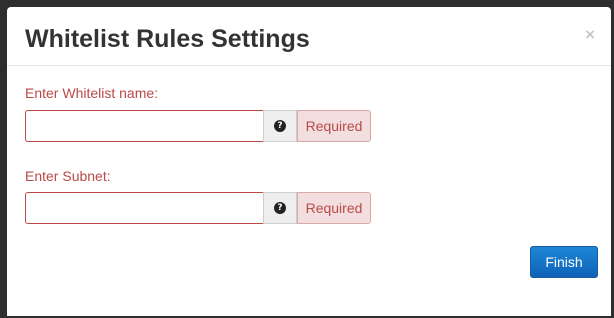 The width and height of the screenshot is (614, 318). What do you see at coordinates (334, 126) in the screenshot?
I see `whitelist-name-required-badge: Required` at bounding box center [334, 126].